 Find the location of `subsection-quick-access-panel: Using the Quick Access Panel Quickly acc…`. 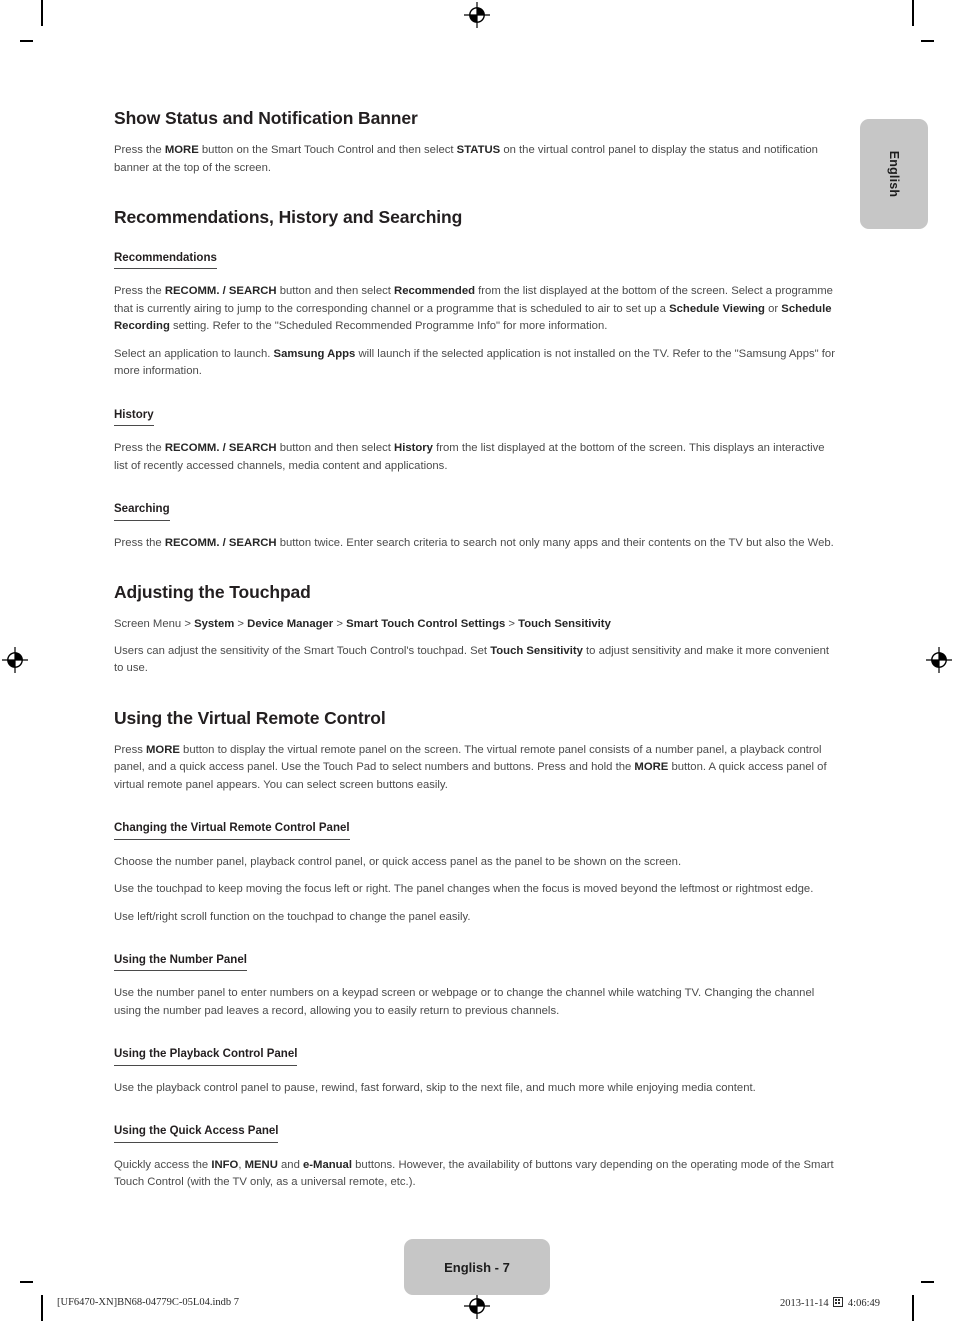

subsection-quick-access-panel: Using the Quick Access Panel Quickly acc… is located at coordinates (477, 1156).